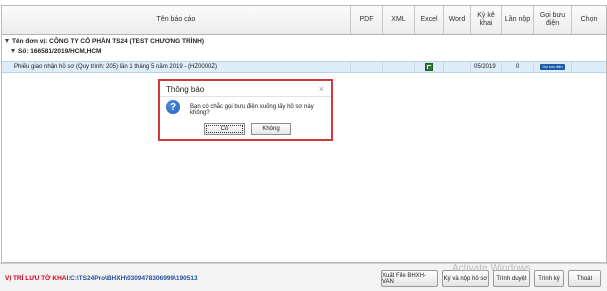 Image resolution: width=607 pixels, height=291 pixels. I want to click on question-icon: ?, so click(173, 107).